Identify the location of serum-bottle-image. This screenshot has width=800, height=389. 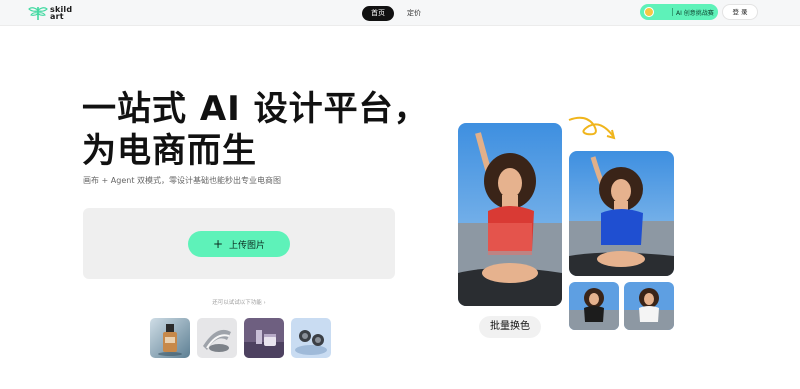
(170, 338).